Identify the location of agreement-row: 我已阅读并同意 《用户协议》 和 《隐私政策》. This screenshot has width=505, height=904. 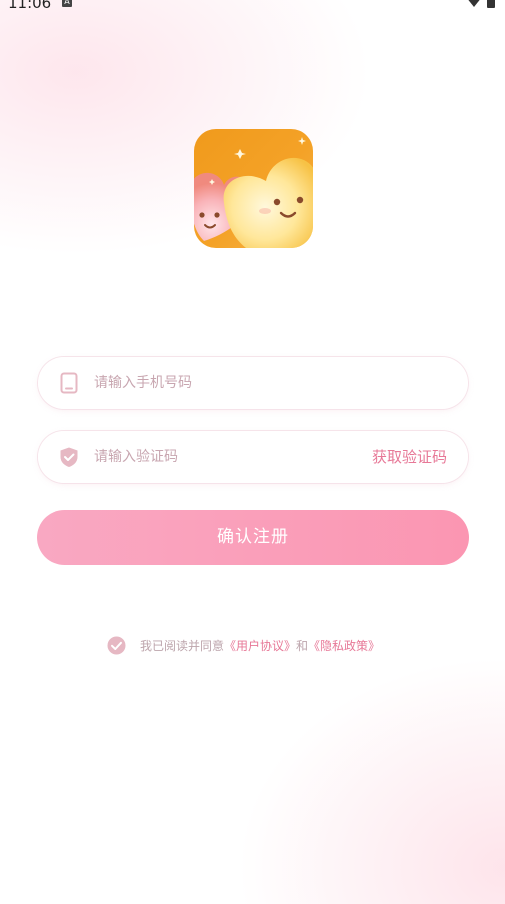
(243, 645).